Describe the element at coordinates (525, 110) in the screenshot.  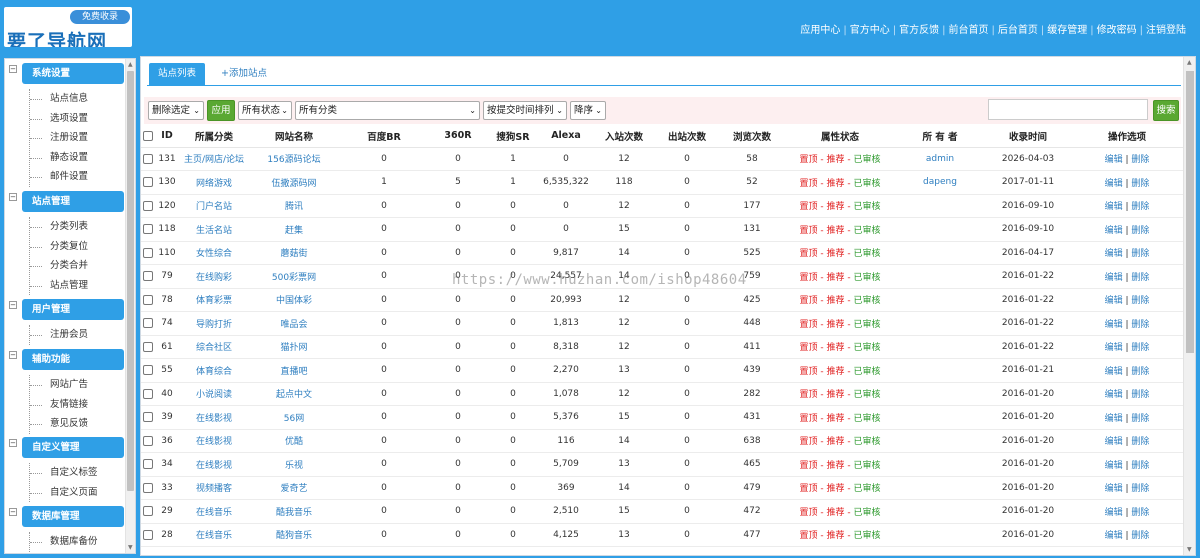
I see `sort-select: 按提交时间排列 ⌄` at that location.